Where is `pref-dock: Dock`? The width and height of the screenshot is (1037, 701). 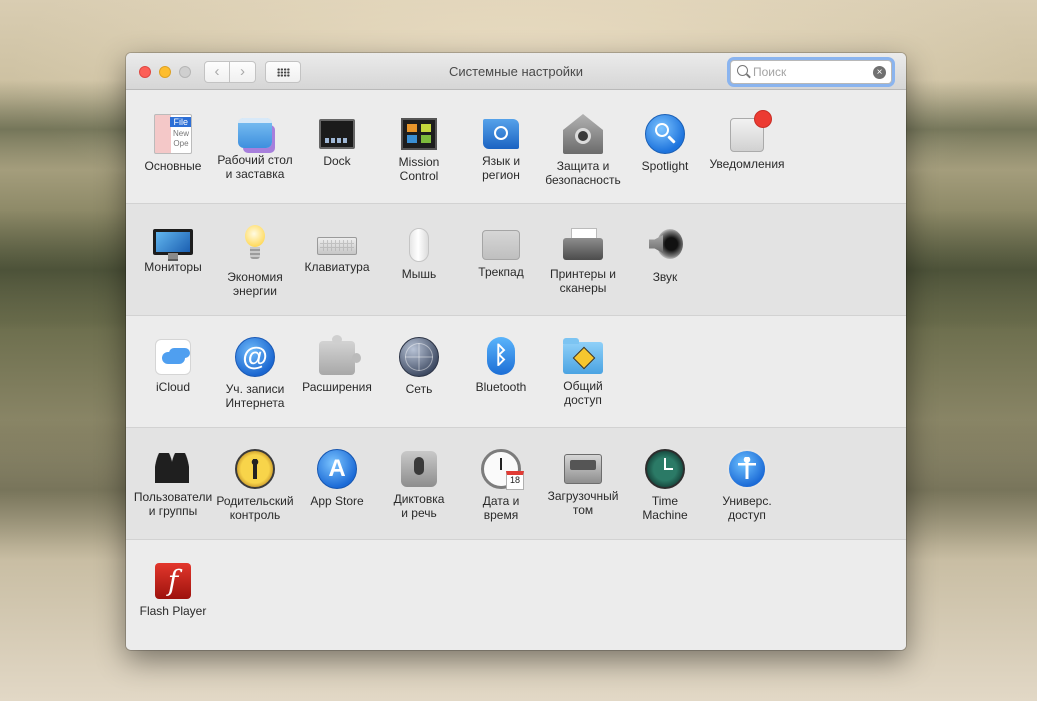
pref-dock: Dock is located at coordinates (337, 141).